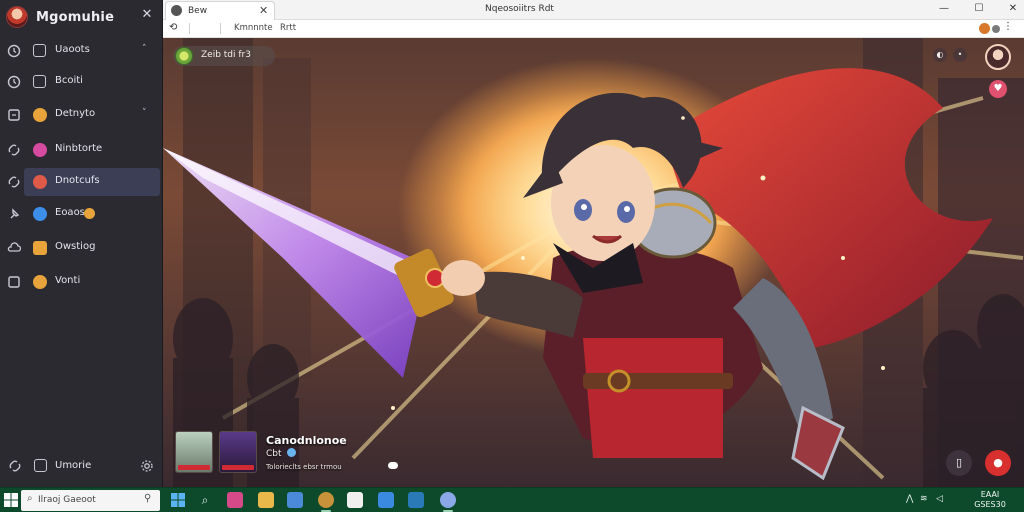  Describe the element at coordinates (1008, 26) in the screenshot. I see `kebab-menu-icon: ⋮` at that location.